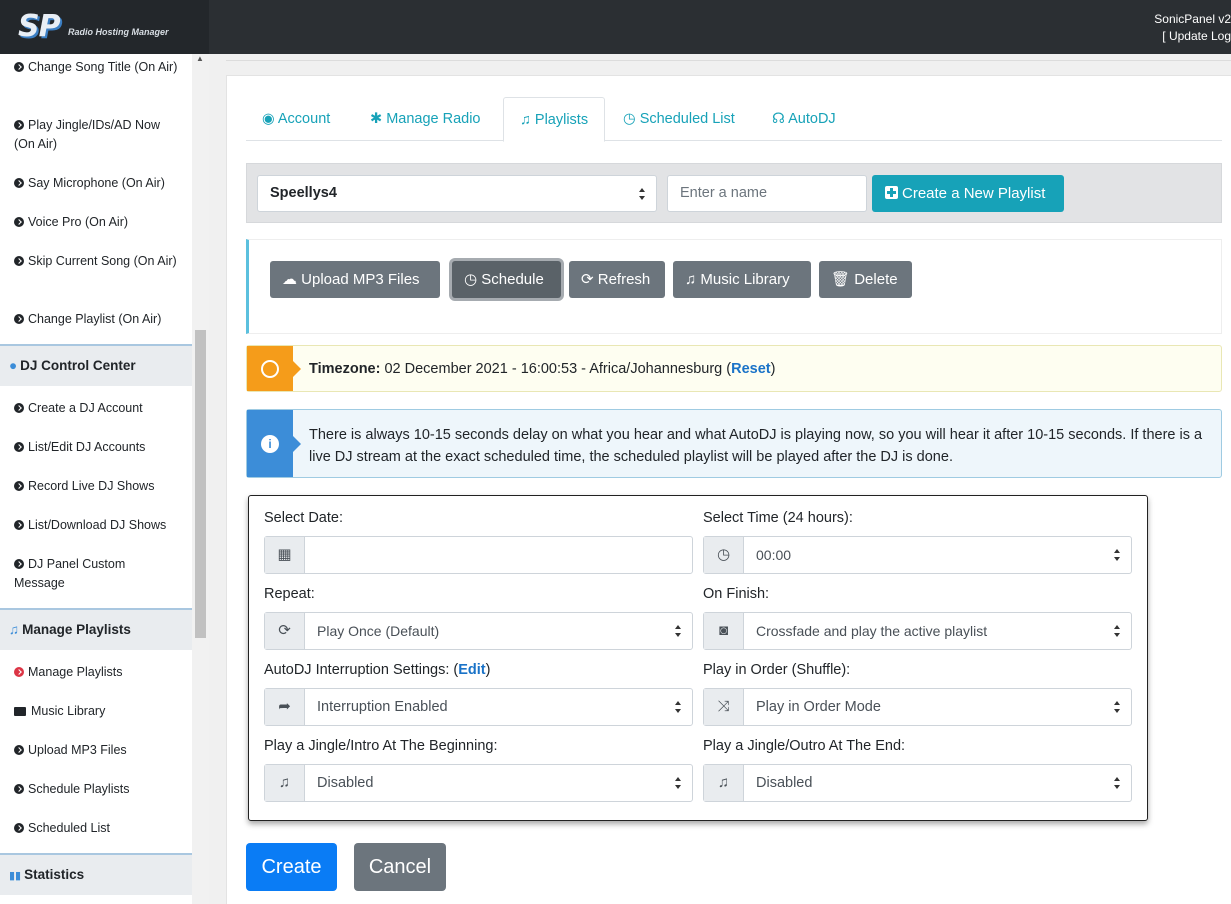  What do you see at coordinates (865, 279) in the screenshot?
I see `delete-button: 🗑 Delete` at bounding box center [865, 279].